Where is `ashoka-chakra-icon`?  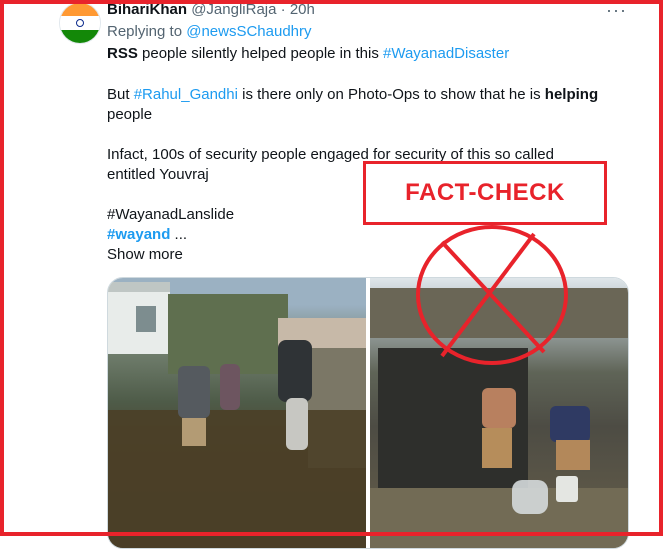
ashoka-chakra-icon is located at coordinates (80, 23).